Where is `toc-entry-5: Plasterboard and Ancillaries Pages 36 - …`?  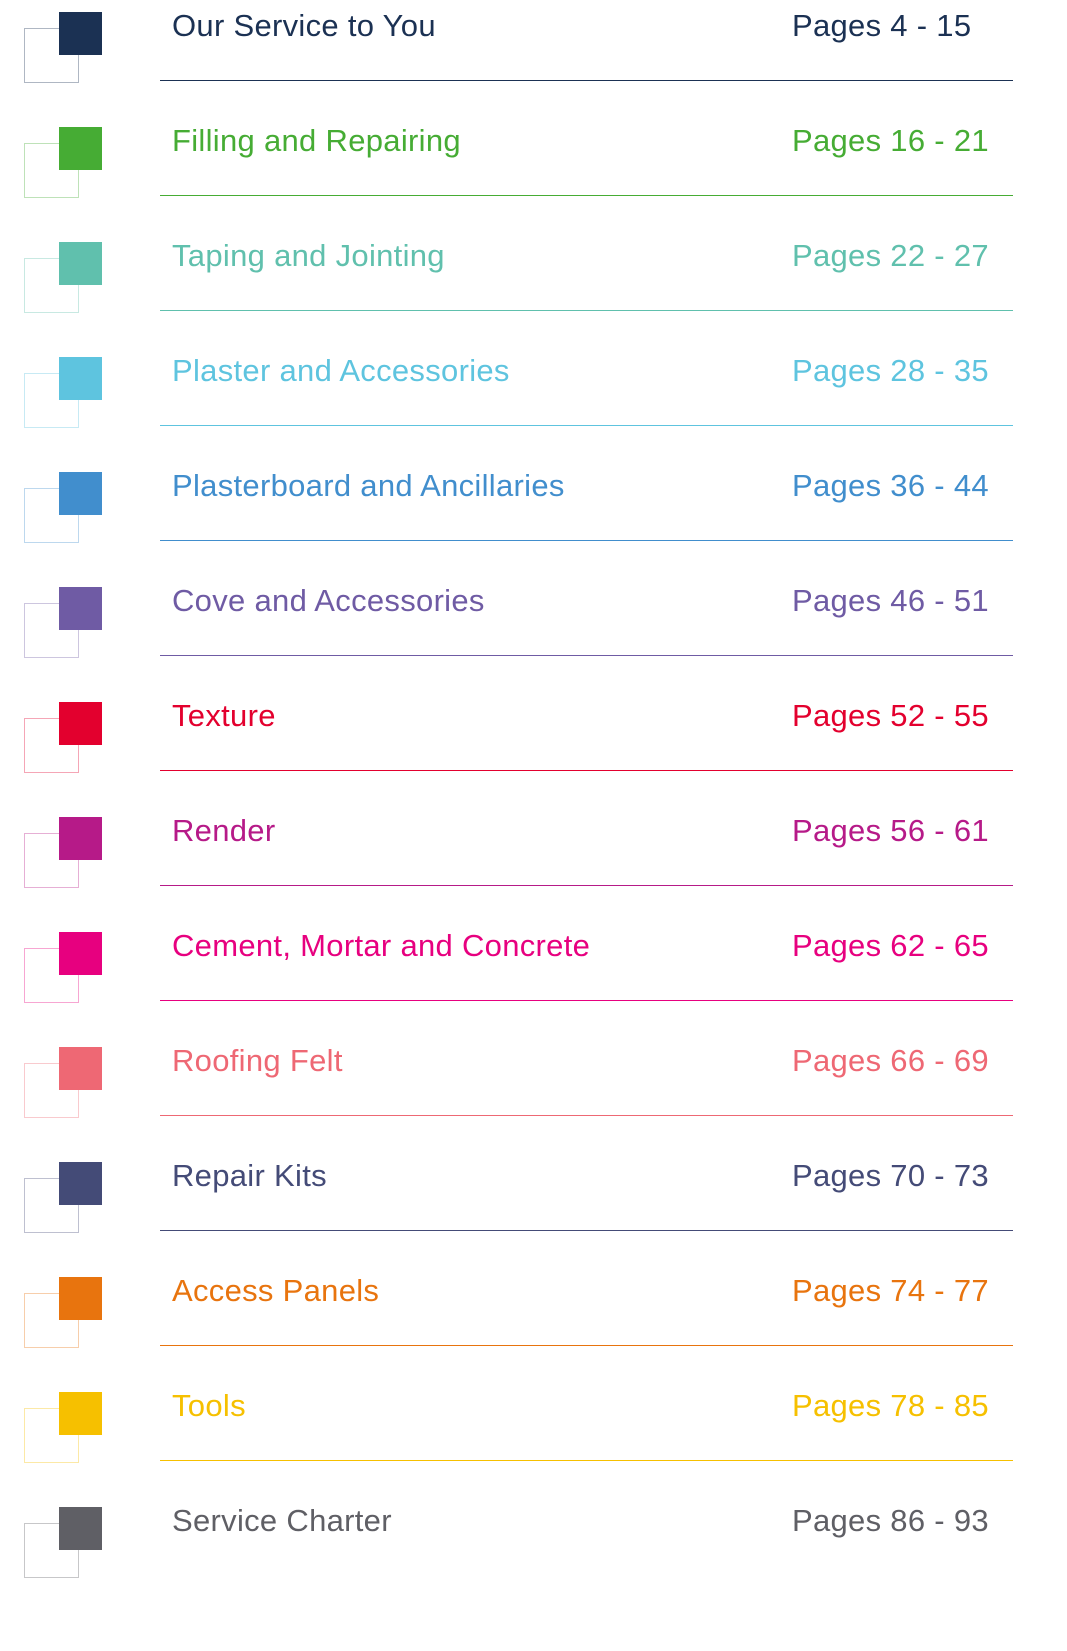 toc-entry-5: Plasterboard and Ancillaries Pages 36 - … is located at coordinates (533, 517).